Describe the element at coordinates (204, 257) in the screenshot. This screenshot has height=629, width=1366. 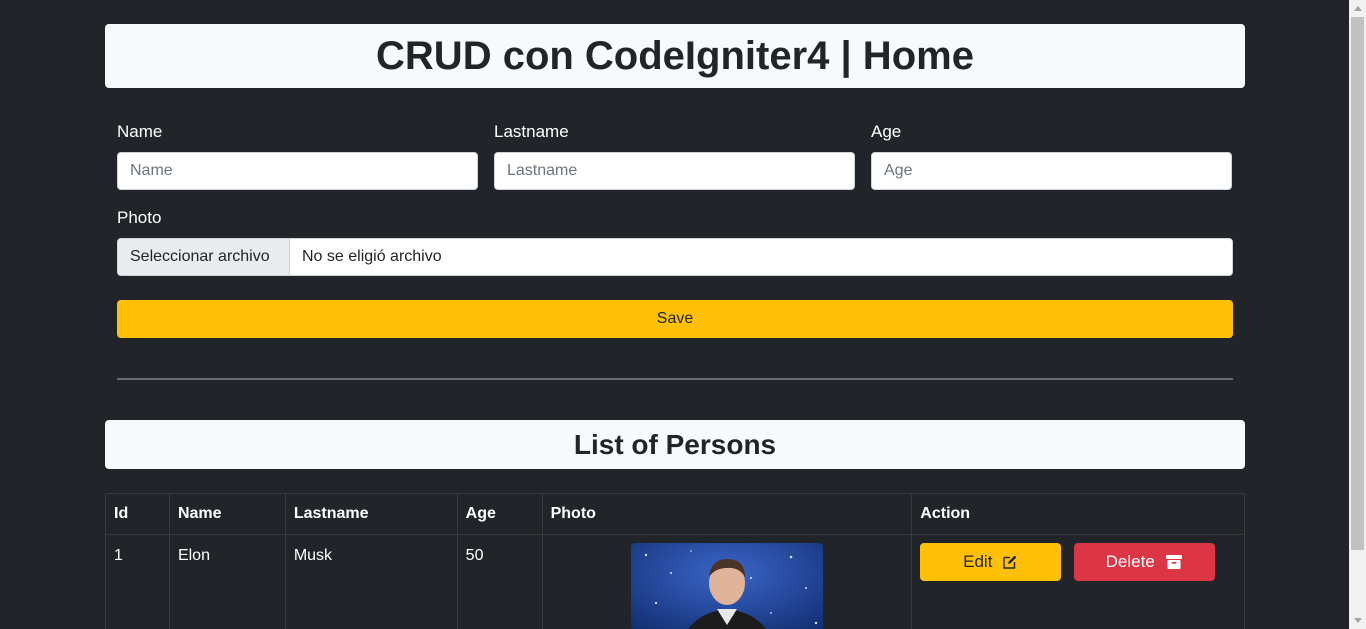
I see `choose-file-button: Seleccionar archivo` at that location.